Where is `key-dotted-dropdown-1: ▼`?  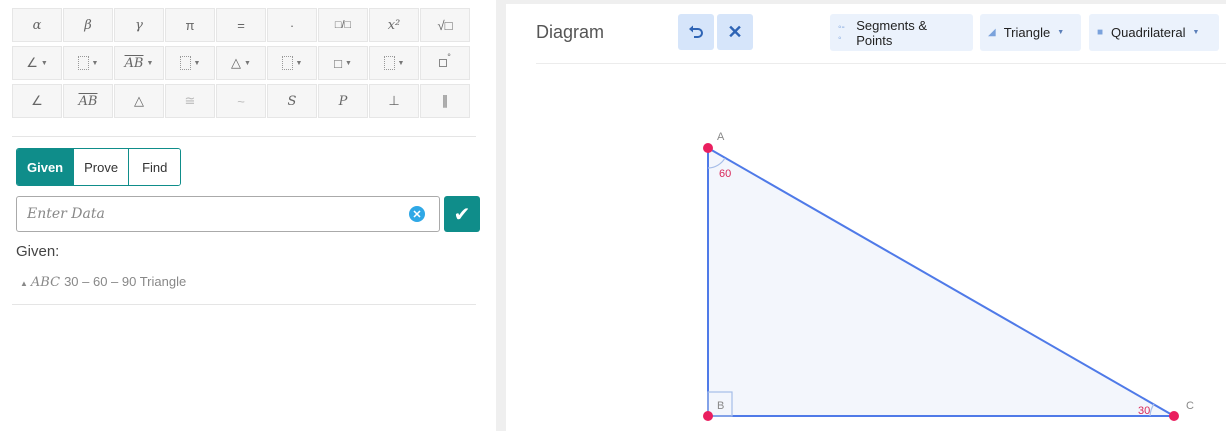
key-dotted-dropdown-1: ▼ is located at coordinates (88, 63).